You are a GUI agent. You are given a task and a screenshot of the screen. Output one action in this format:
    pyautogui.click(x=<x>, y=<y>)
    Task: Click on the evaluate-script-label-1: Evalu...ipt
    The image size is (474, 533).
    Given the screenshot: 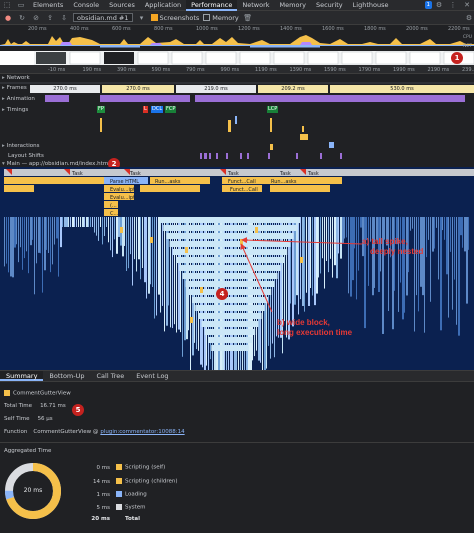 What is the action you would take?
    pyautogui.click(x=122, y=190)
    